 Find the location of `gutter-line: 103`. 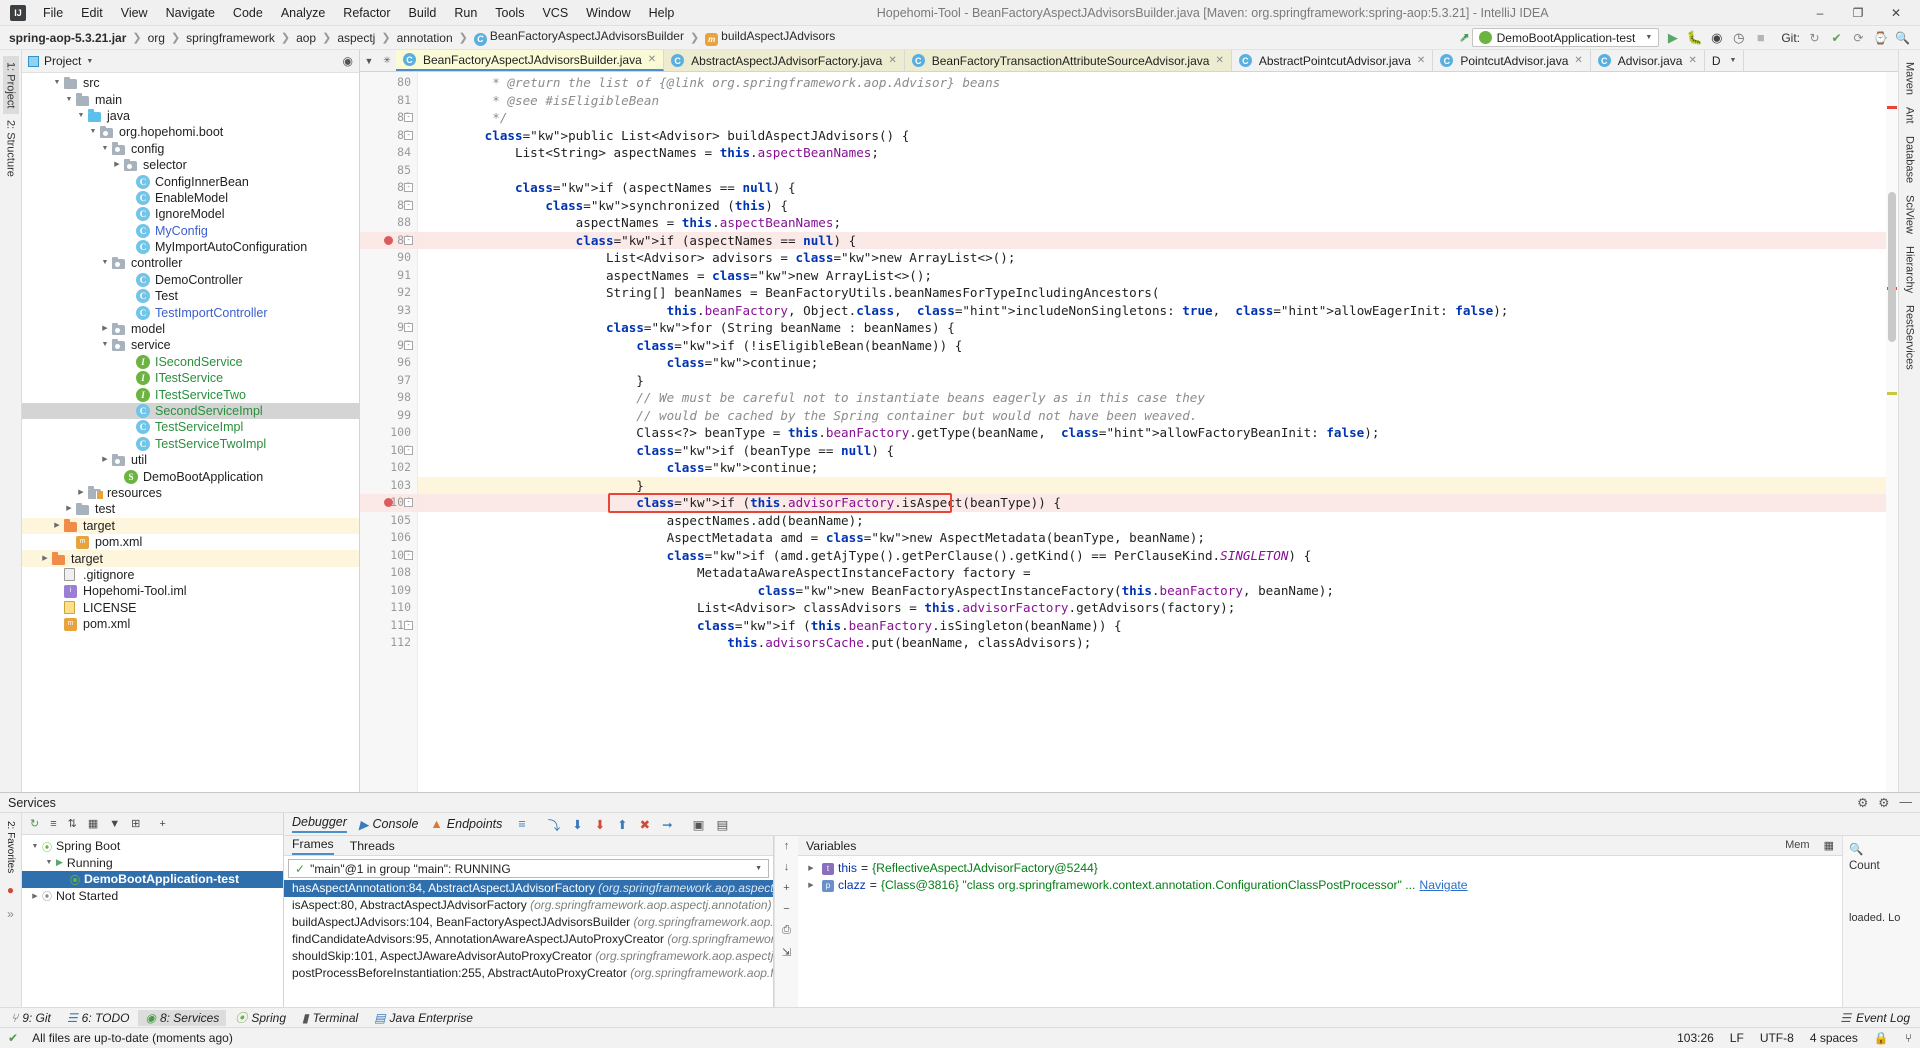

gutter-line: 103 is located at coordinates (388, 486).